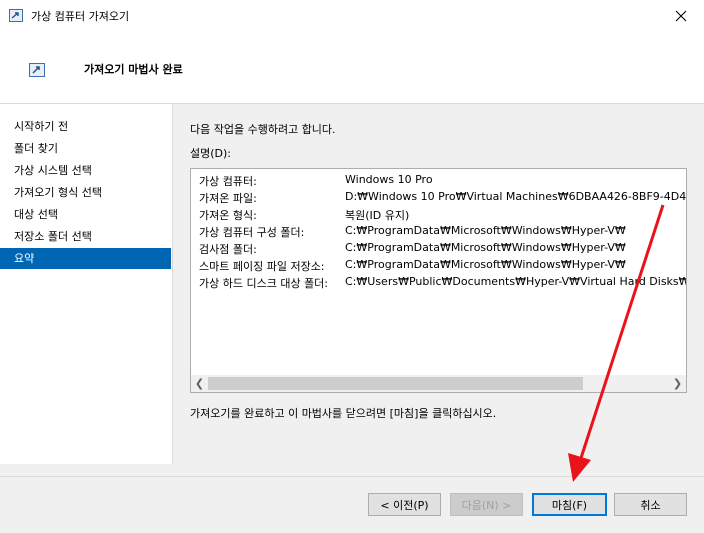  I want to click on horizontal-scrollbar: ❮ ❯, so click(438, 383).